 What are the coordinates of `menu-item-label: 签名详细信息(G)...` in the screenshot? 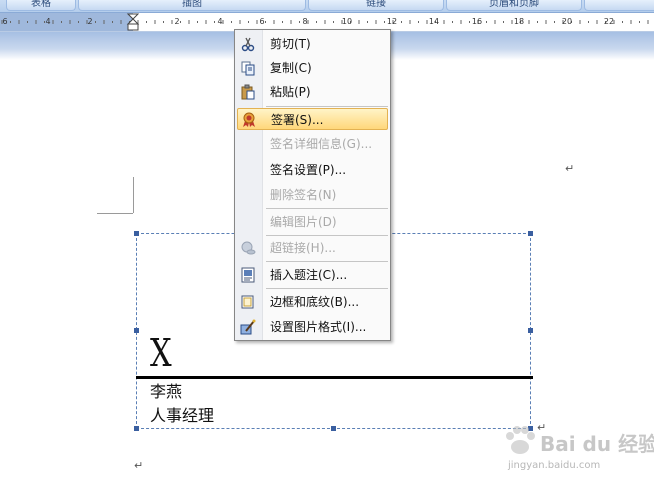 It's located at (321, 144).